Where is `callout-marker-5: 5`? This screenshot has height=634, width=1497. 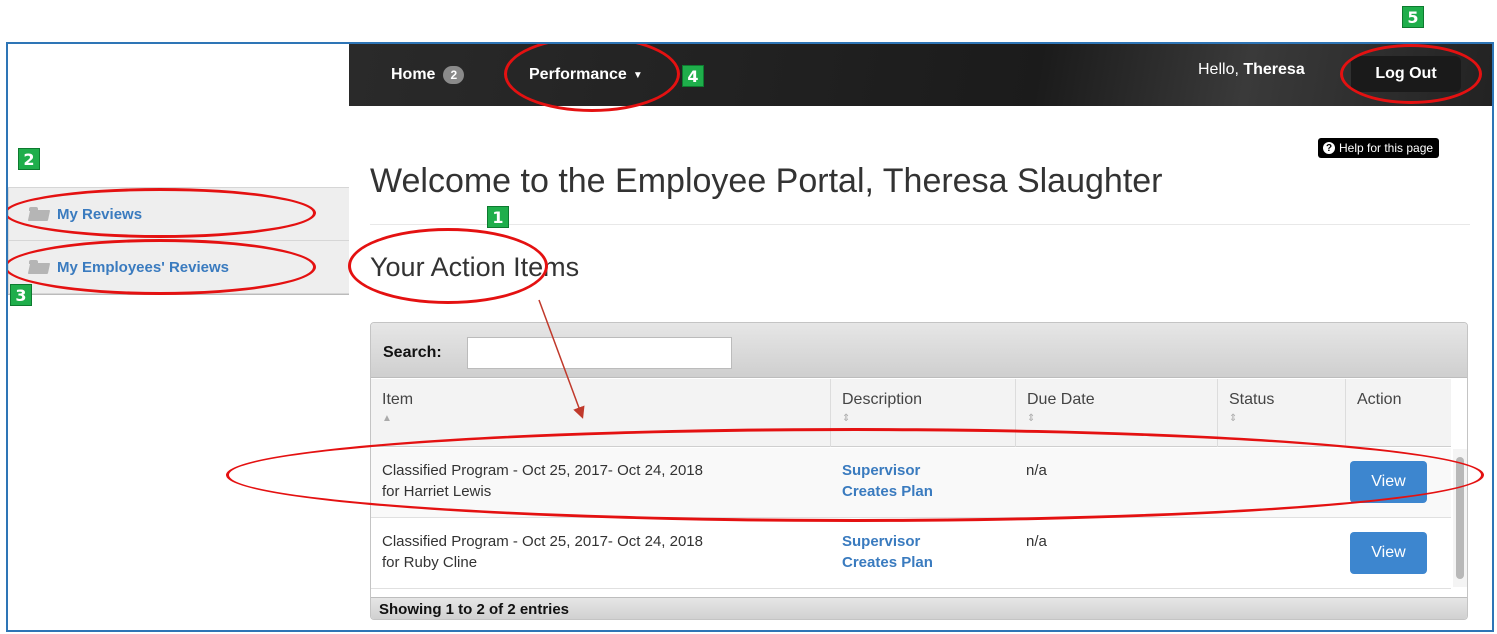 callout-marker-5: 5 is located at coordinates (1413, 17).